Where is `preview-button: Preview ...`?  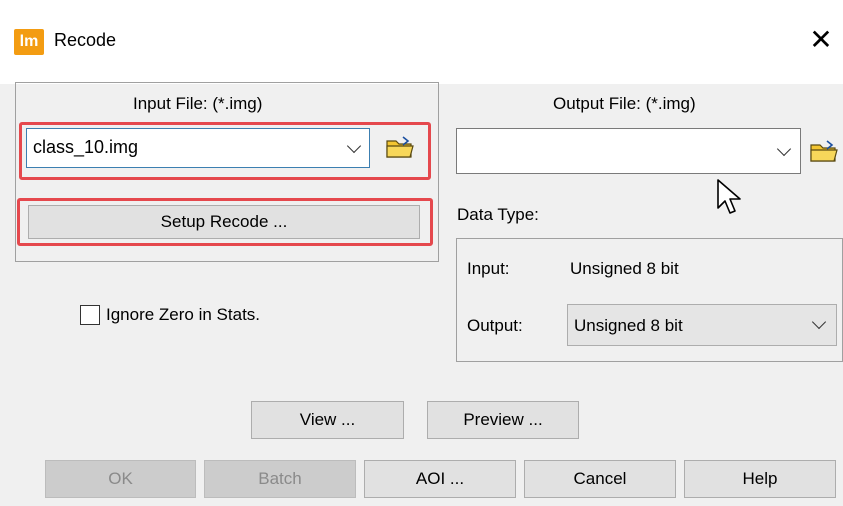 preview-button: Preview ... is located at coordinates (503, 420).